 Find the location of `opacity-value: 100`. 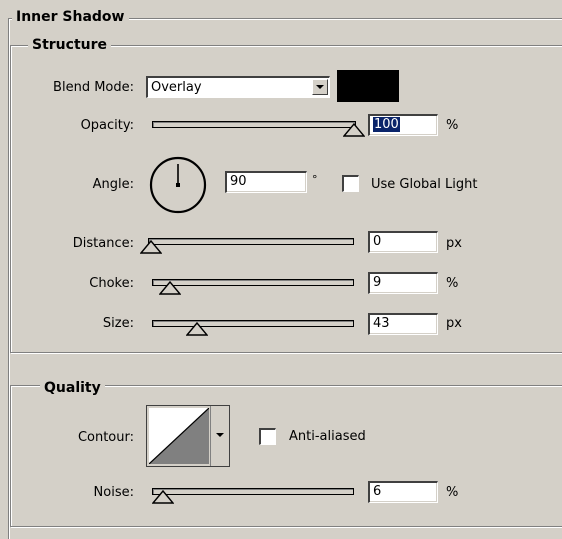

opacity-value: 100 is located at coordinates (386, 124).